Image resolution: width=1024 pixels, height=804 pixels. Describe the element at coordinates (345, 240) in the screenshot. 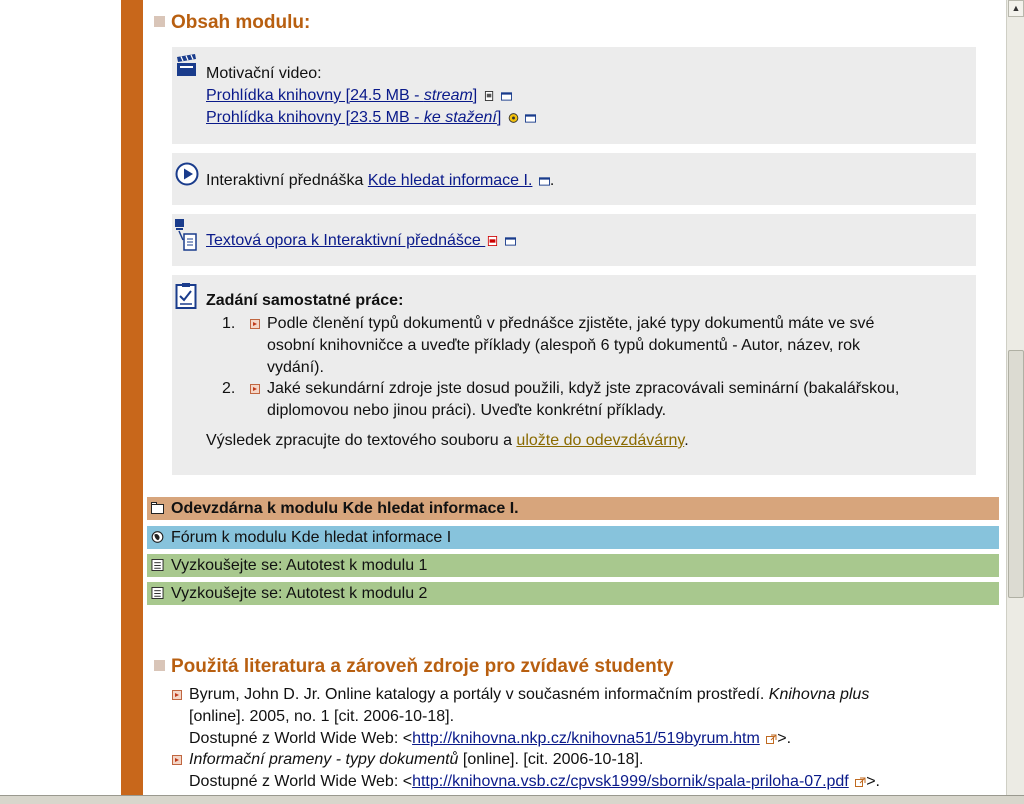

I see `text-support-link: Textová opora k Interaktivní přednášce` at that location.